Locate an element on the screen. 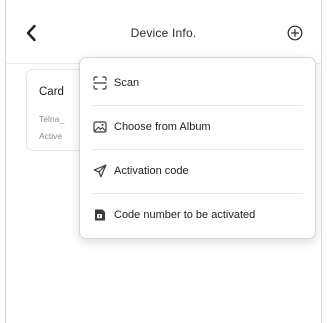 Image resolution: width=327 pixels, height=323 pixels. menu-item-label: Choose from Album is located at coordinates (162, 127).